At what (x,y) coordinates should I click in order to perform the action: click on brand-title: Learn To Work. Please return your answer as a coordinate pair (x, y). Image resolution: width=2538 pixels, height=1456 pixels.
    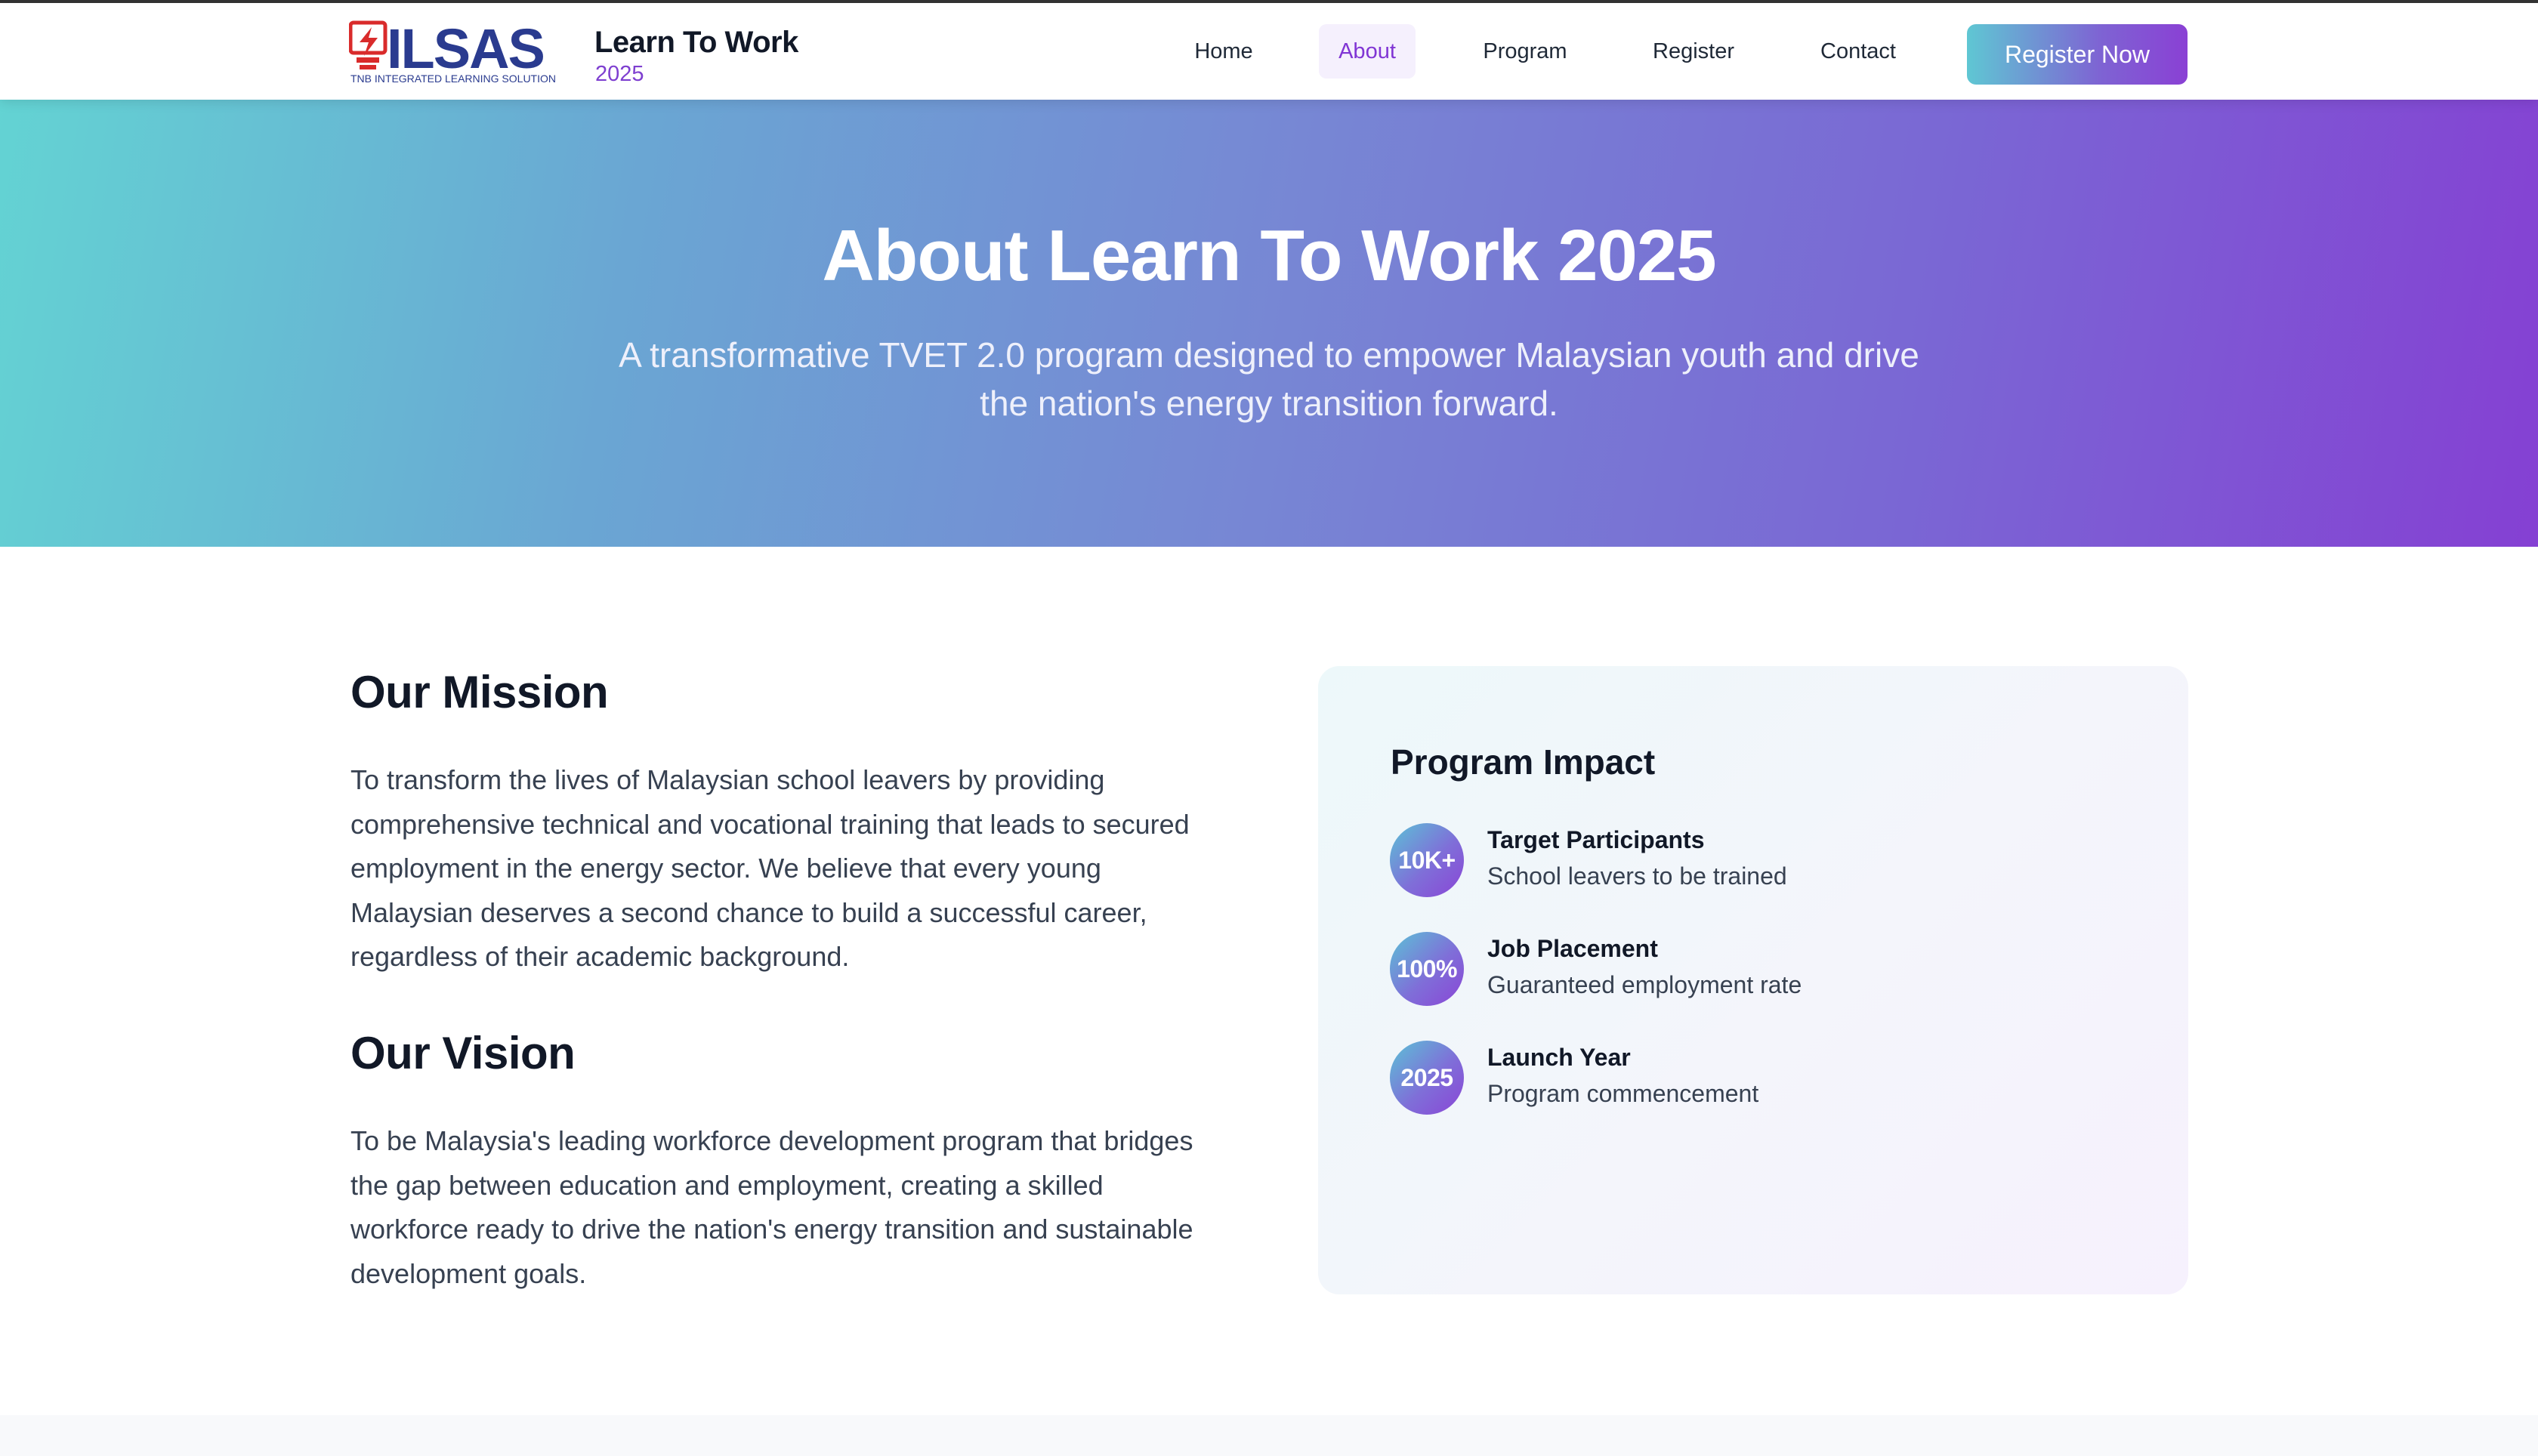
    Looking at the image, I should click on (696, 43).